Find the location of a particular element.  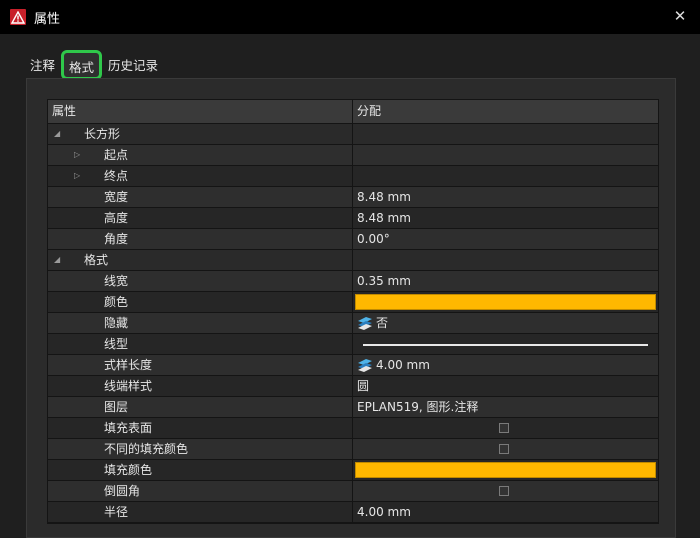

line-type-sample is located at coordinates (505, 345).